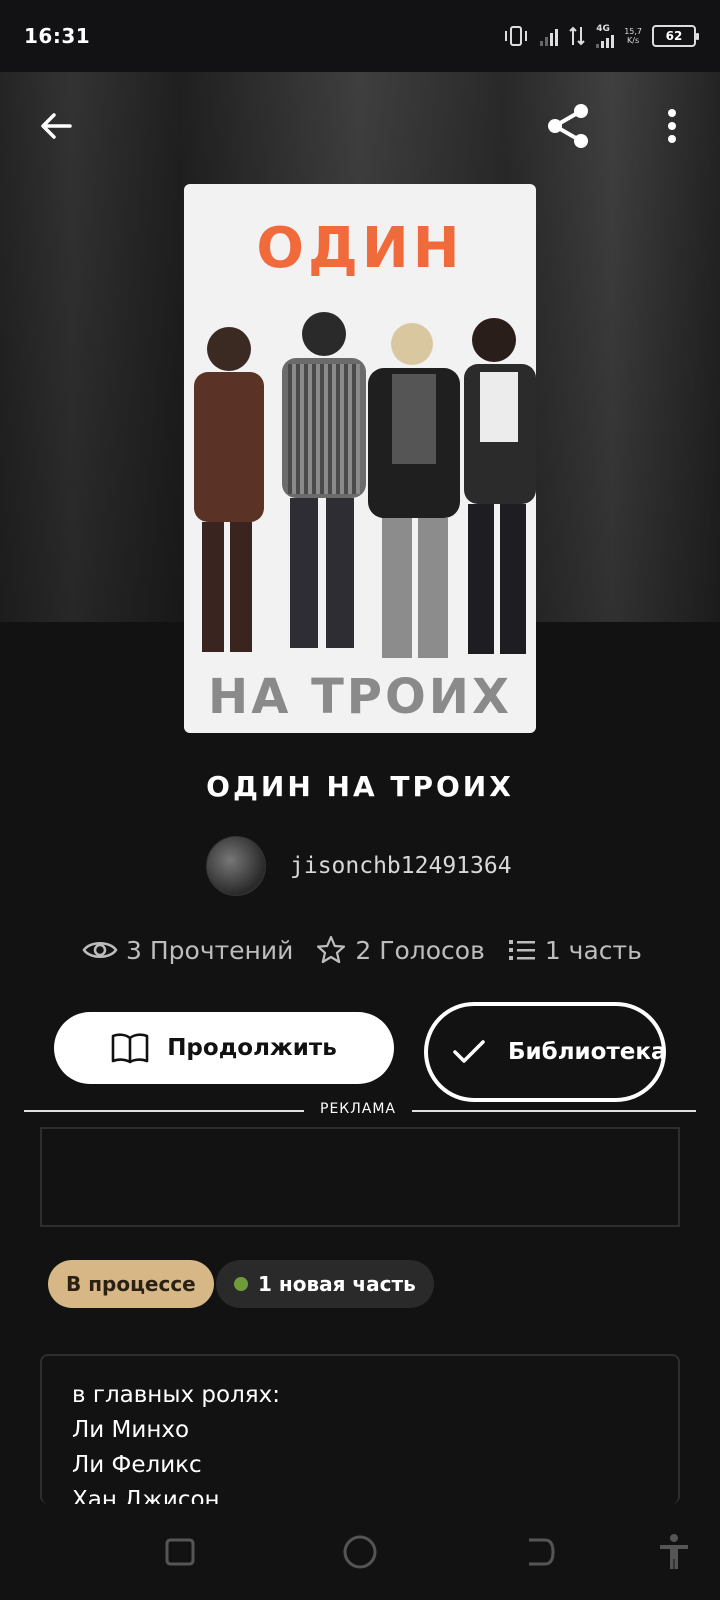 This screenshot has height=1600, width=720. Describe the element at coordinates (360, 1177) in the screenshot. I see `ad-slot` at that location.